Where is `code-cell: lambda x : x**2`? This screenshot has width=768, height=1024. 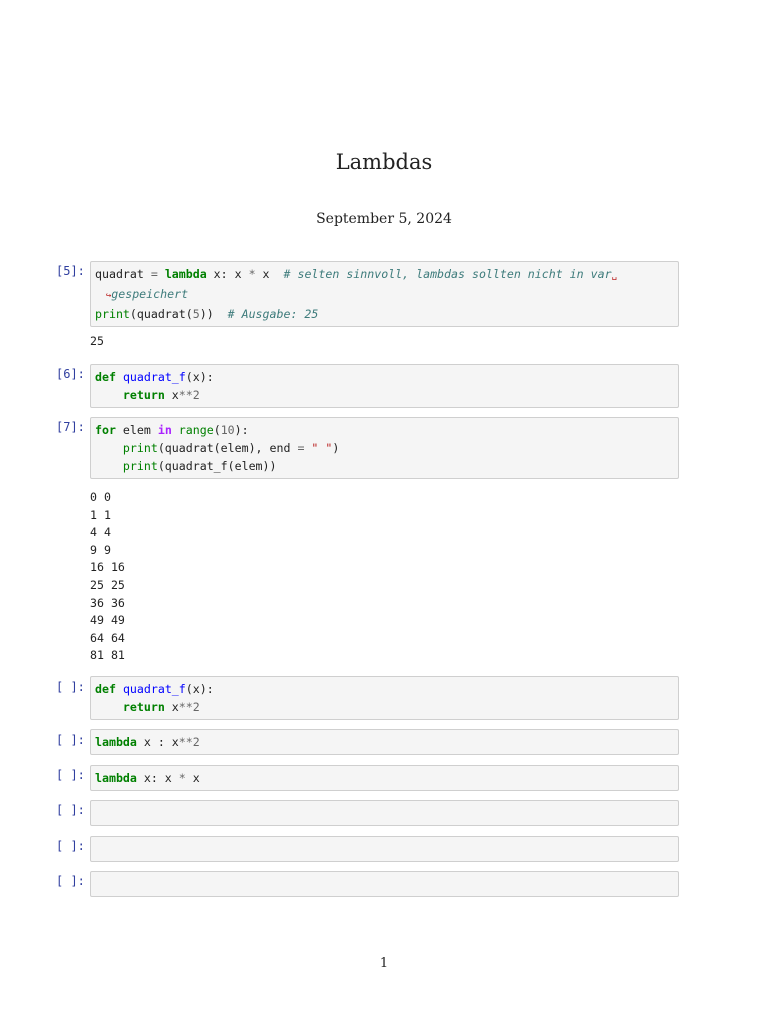 code-cell: lambda x : x**2 is located at coordinates (384, 742).